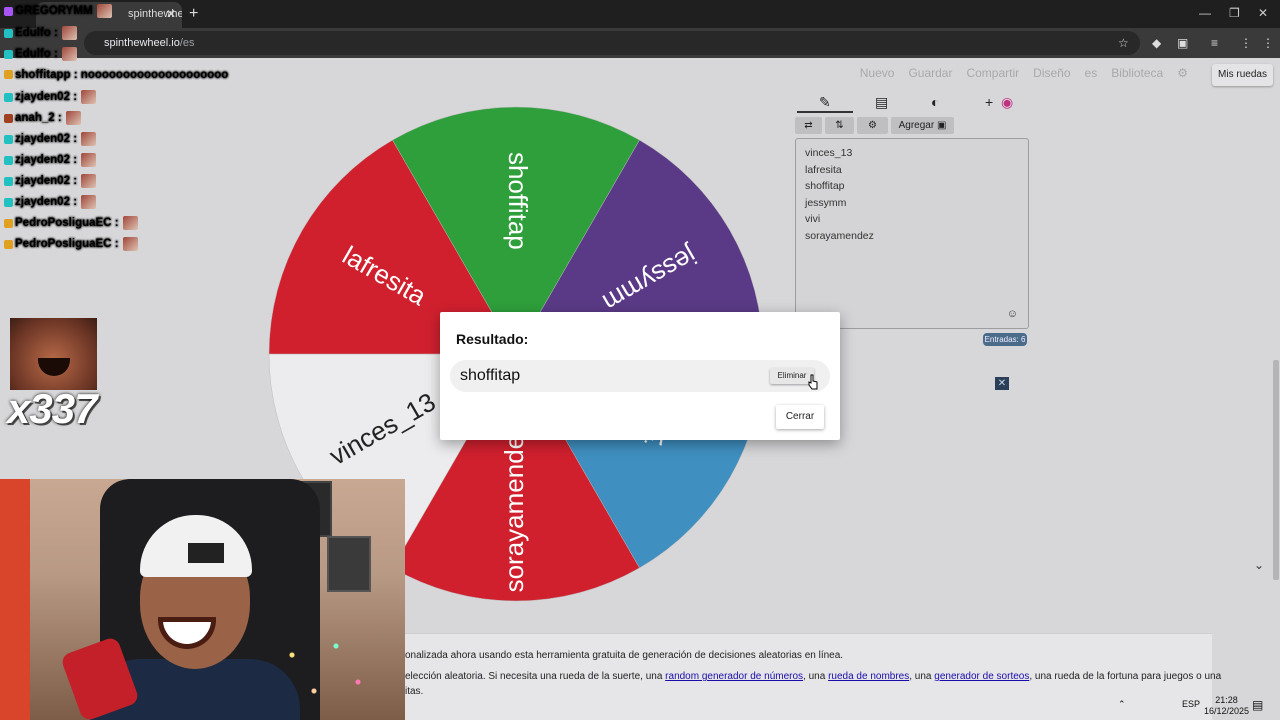 The image size is (1280, 720). What do you see at coordinates (53, 354) in the screenshot?
I see `laughing-meme-emote` at bounding box center [53, 354].